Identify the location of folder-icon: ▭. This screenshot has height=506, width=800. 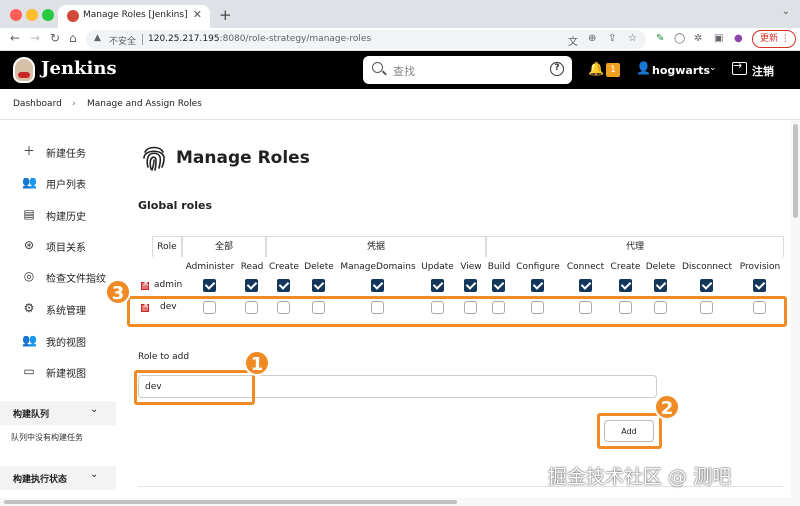
(29, 371).